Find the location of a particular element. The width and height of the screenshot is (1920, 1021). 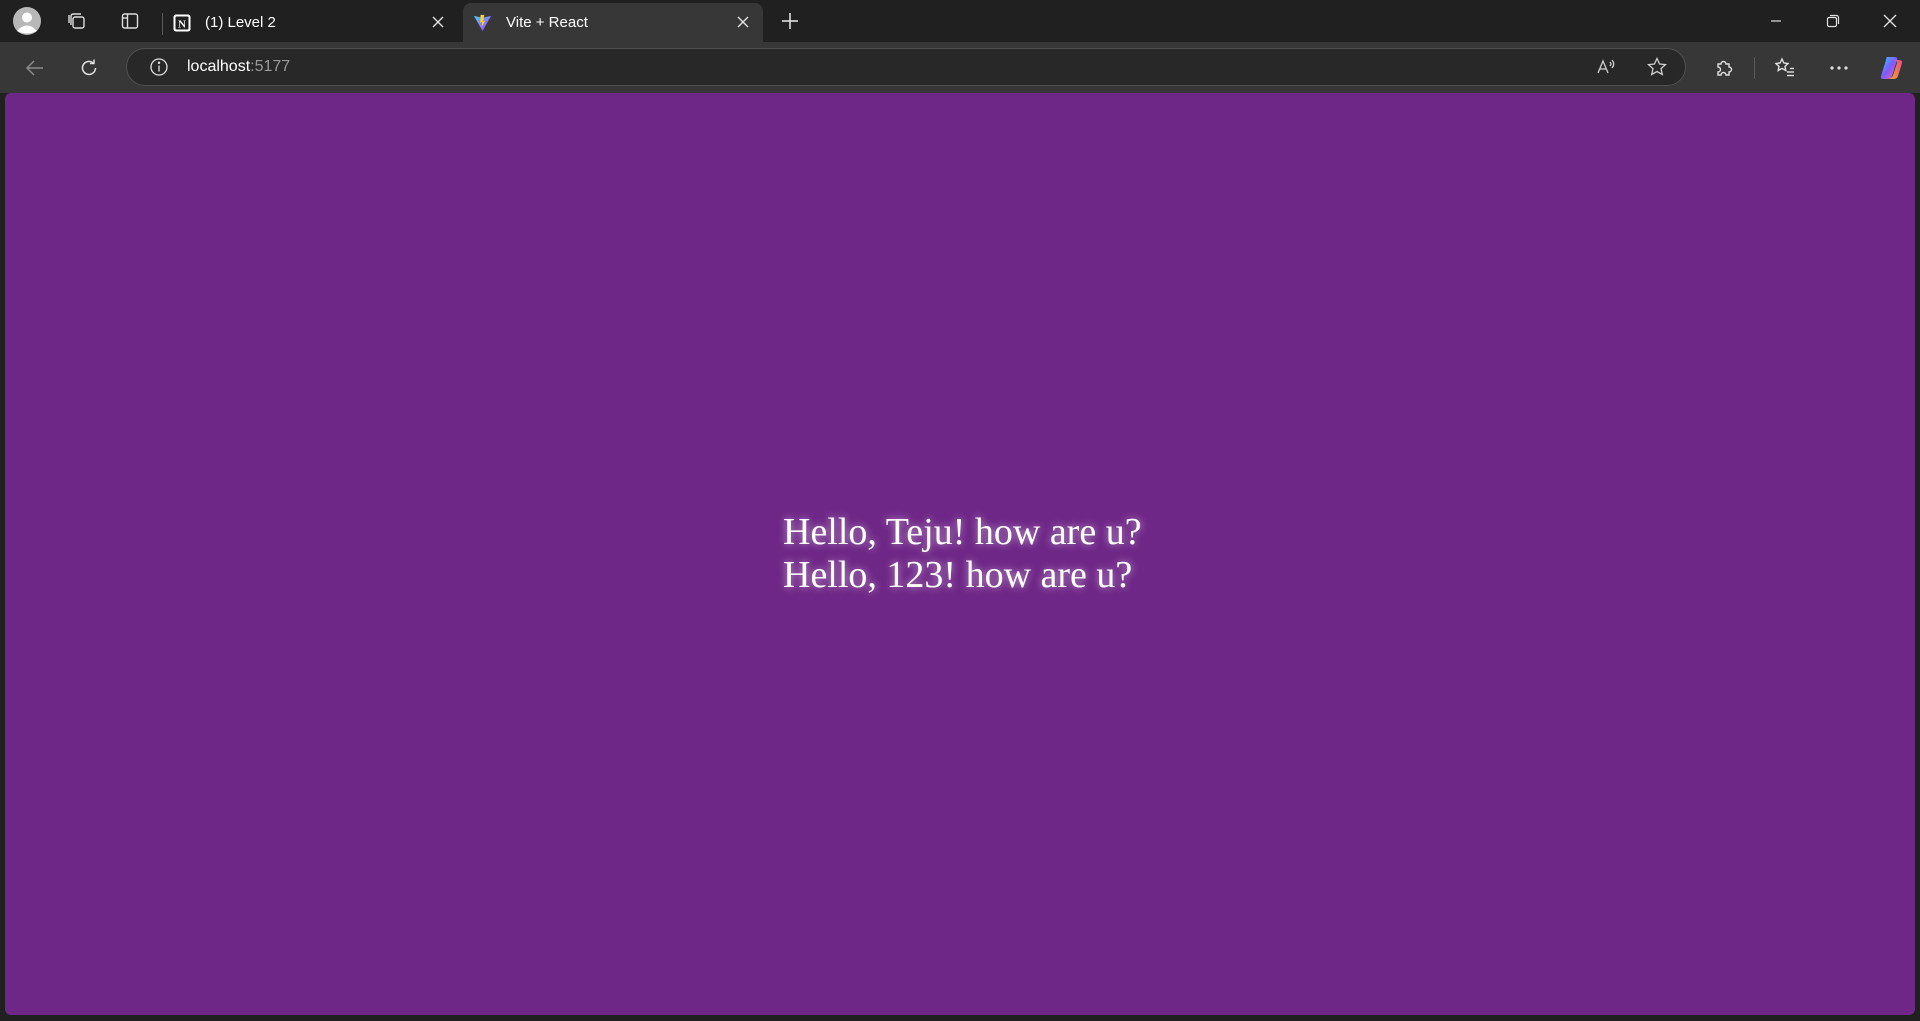

back-button is located at coordinates (35, 68).